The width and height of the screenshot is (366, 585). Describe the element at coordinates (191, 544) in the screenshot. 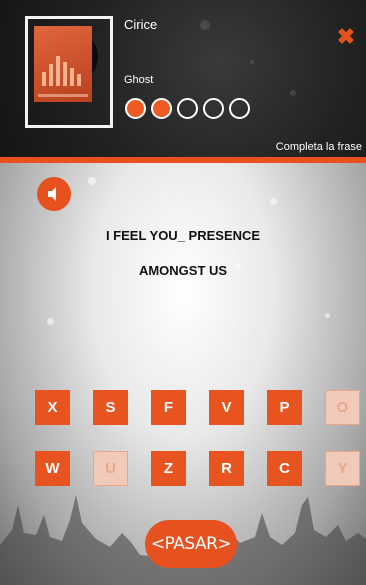

I see `skip-button: <PASAR>` at that location.